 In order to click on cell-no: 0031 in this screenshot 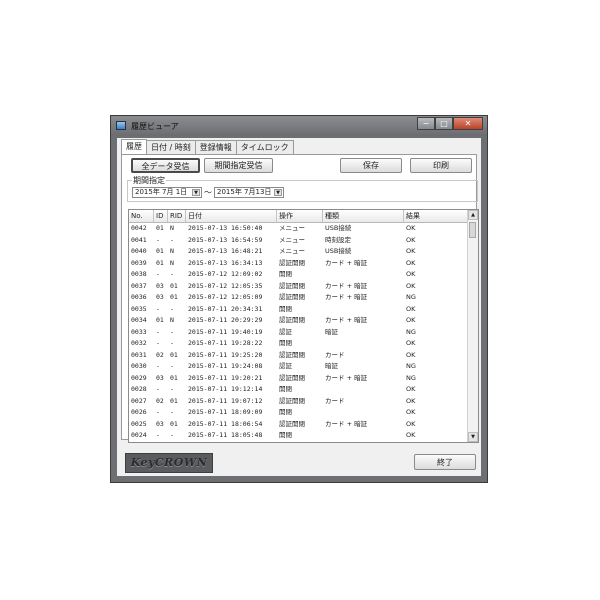, I will do `click(139, 354)`.